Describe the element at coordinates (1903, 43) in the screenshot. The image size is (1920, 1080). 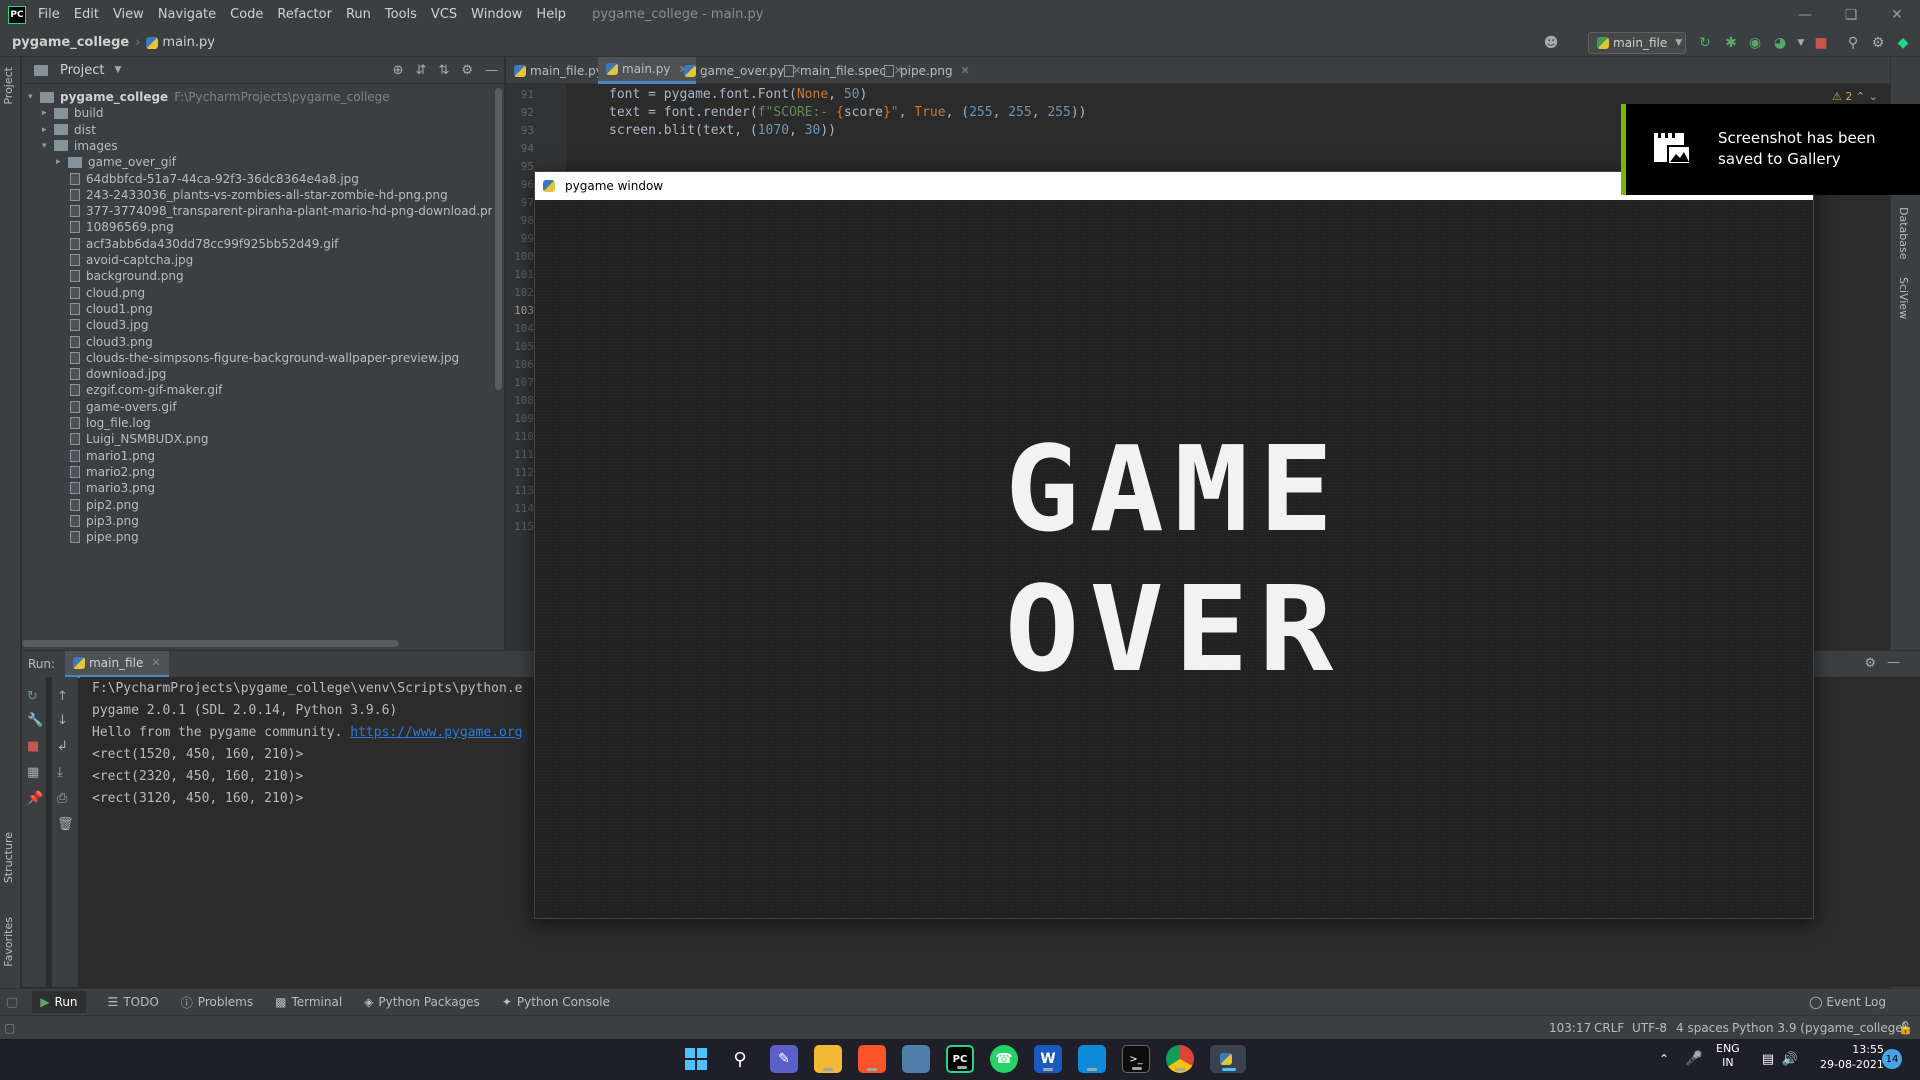
I see `jetbrains-toolbox-icon: ◆` at that location.